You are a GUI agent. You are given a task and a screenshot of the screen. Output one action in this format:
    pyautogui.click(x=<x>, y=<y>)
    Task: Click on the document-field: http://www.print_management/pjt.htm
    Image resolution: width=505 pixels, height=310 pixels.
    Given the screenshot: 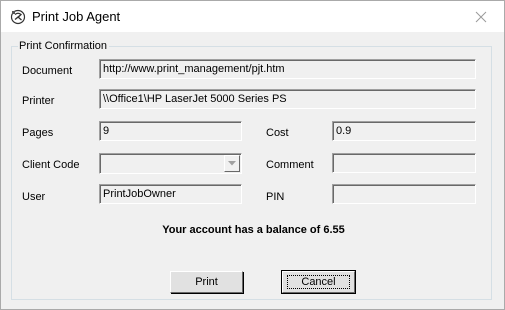 What is the action you would take?
    pyautogui.click(x=287, y=69)
    